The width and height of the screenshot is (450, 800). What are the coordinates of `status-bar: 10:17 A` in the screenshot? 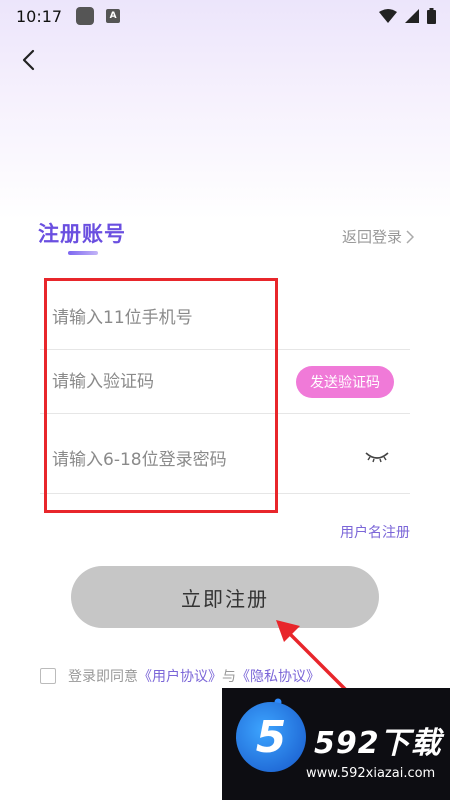 It's located at (225, 16).